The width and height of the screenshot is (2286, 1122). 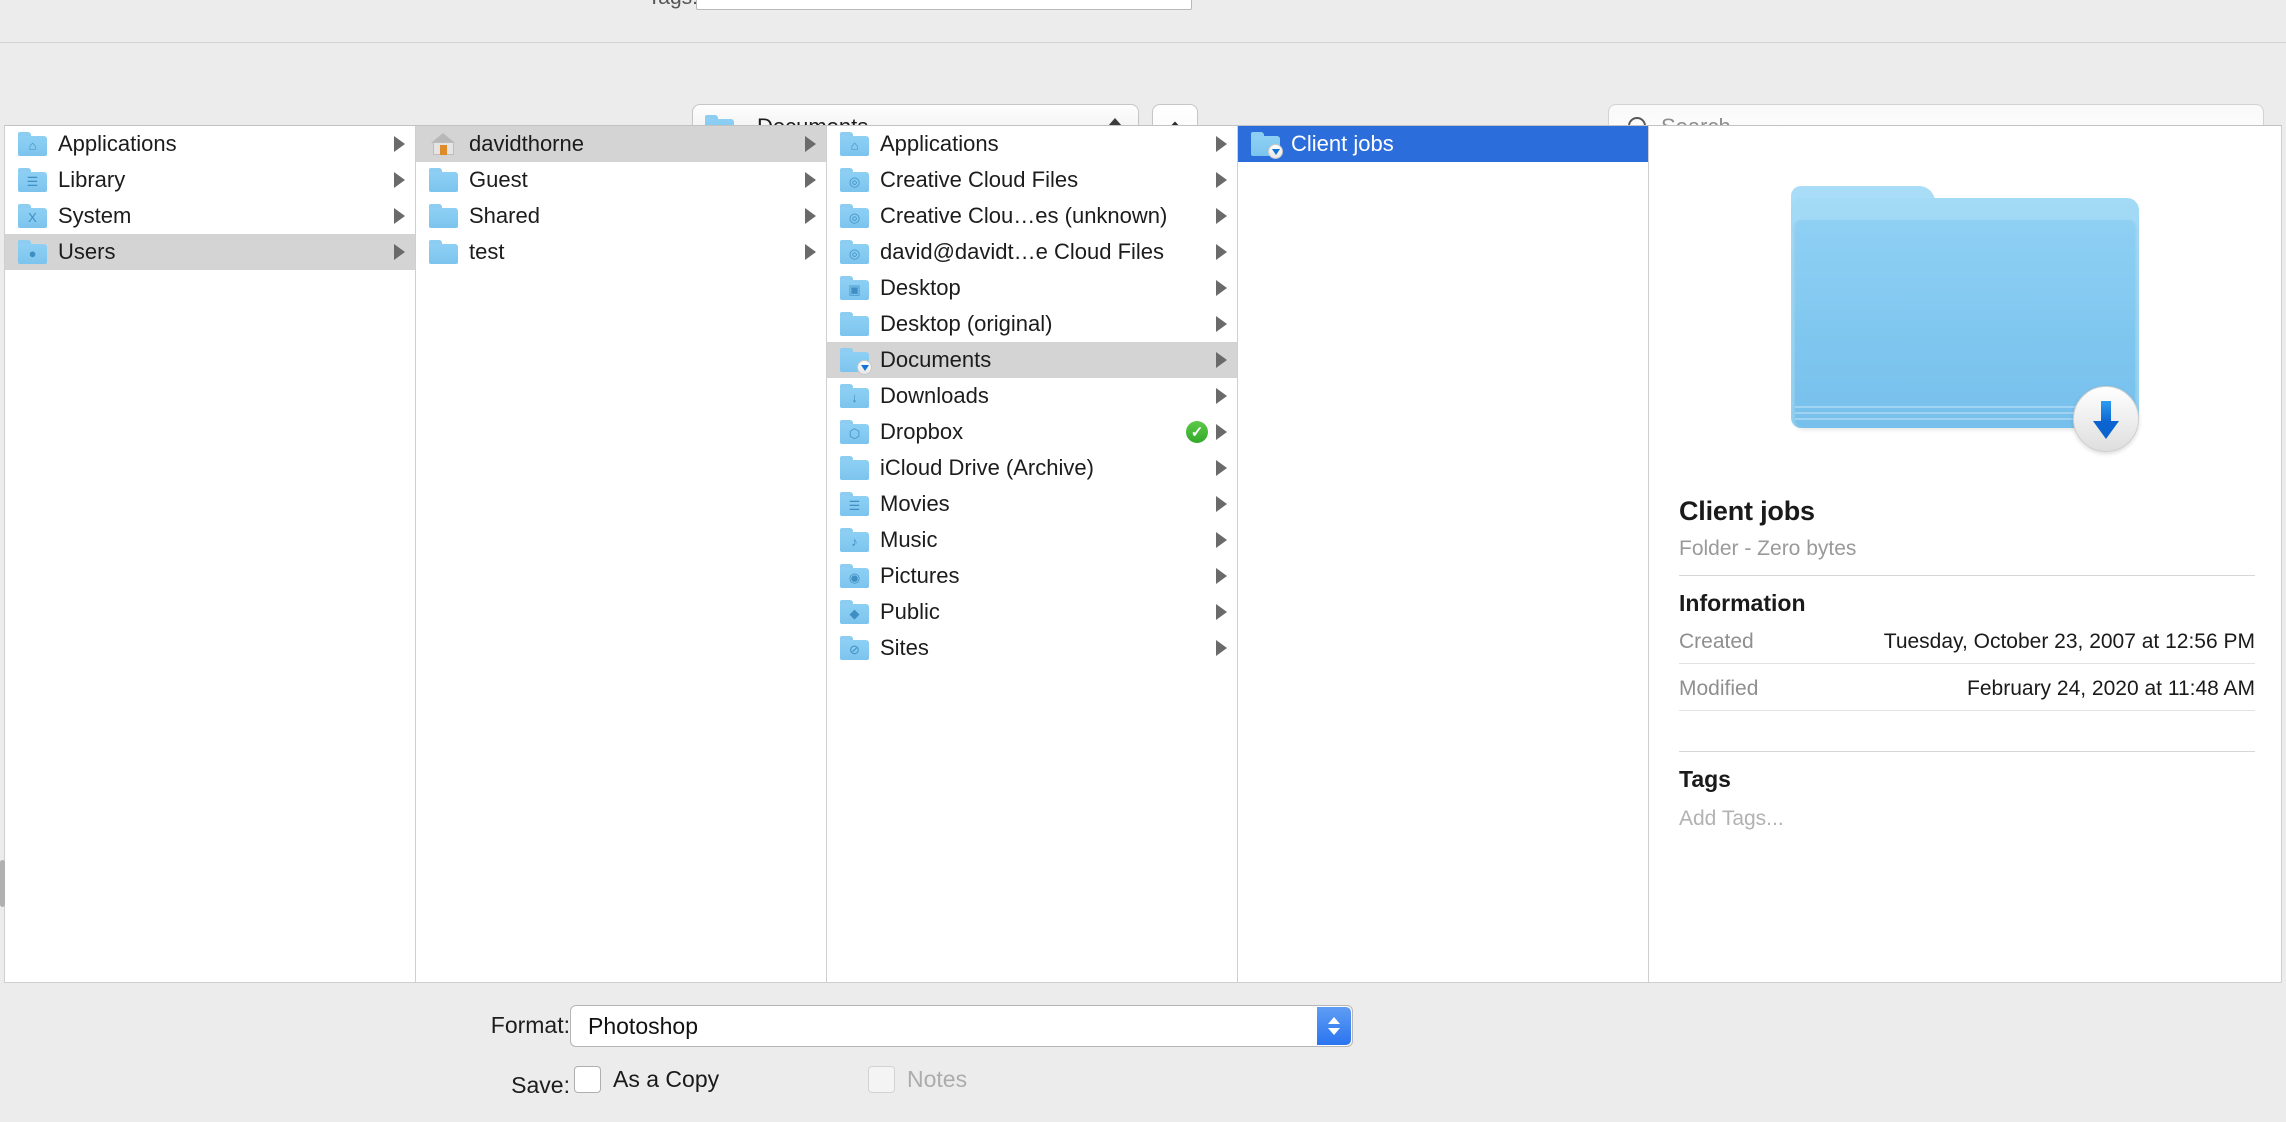 I want to click on format-select: Photoshop, so click(x=961, y=1026).